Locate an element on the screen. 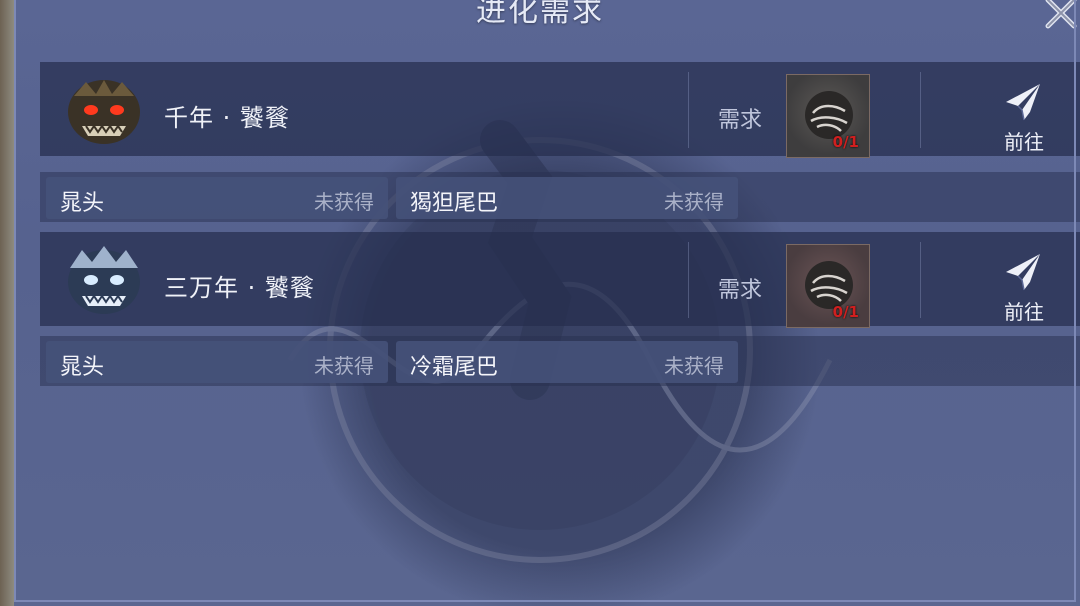 The width and height of the screenshot is (1080, 606). part-chip: 猲狚尾巴 未获得 is located at coordinates (567, 198).